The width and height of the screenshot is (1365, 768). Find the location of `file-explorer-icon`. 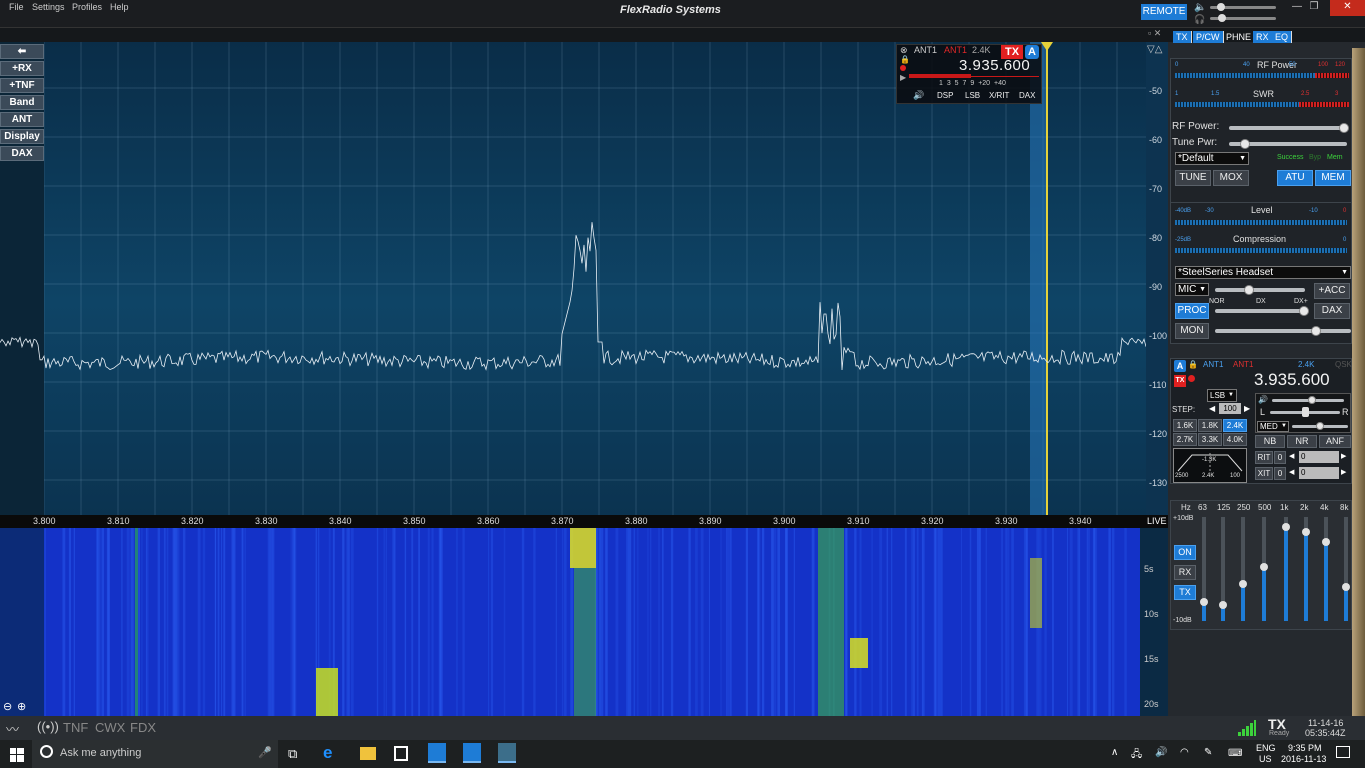

file-explorer-icon is located at coordinates (368, 753).